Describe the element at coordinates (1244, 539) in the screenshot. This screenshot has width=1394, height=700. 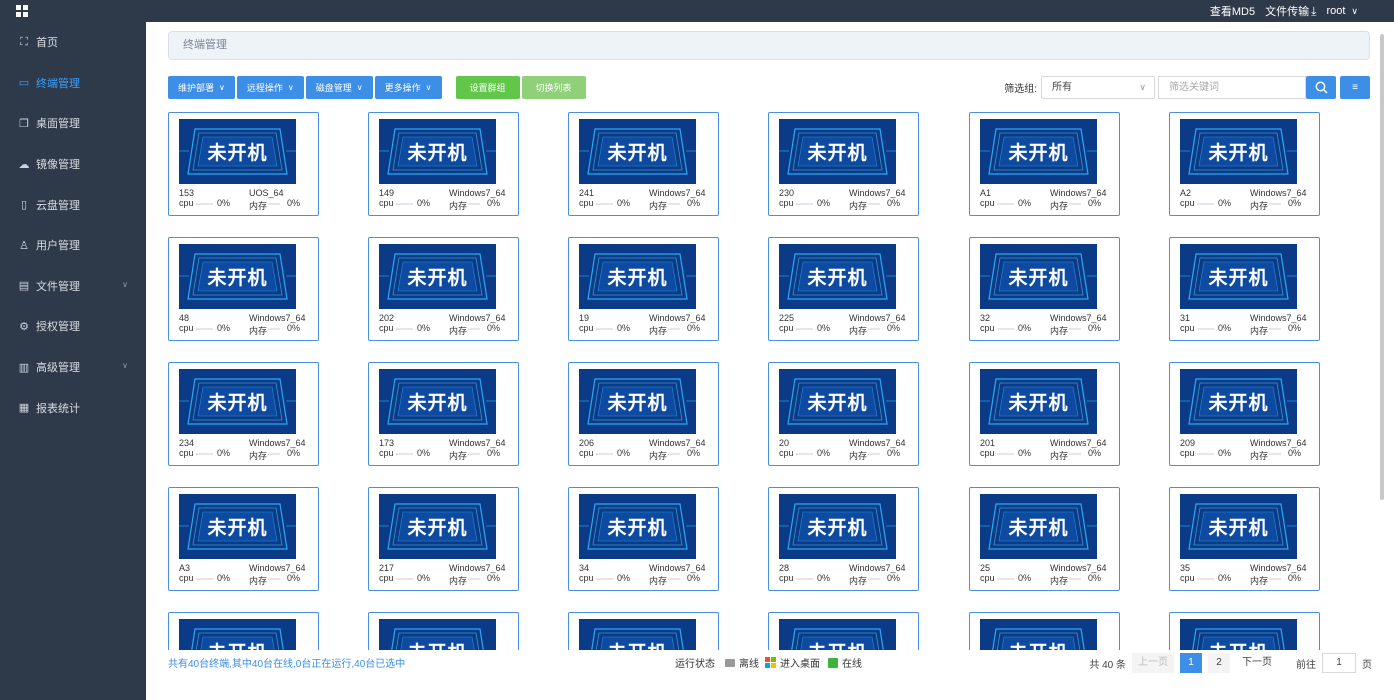
I see `terminal-card: 未开机 35 Windows7_64 cpu 0% 内存 0%` at that location.